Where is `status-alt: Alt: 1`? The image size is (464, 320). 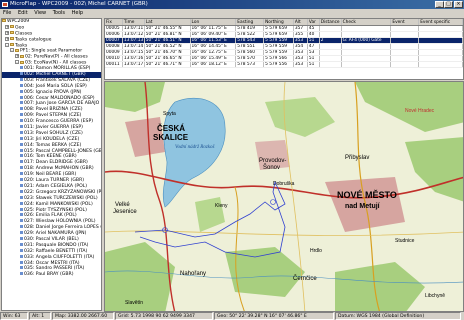 status-alt: Alt: 1 is located at coordinates (40, 316).